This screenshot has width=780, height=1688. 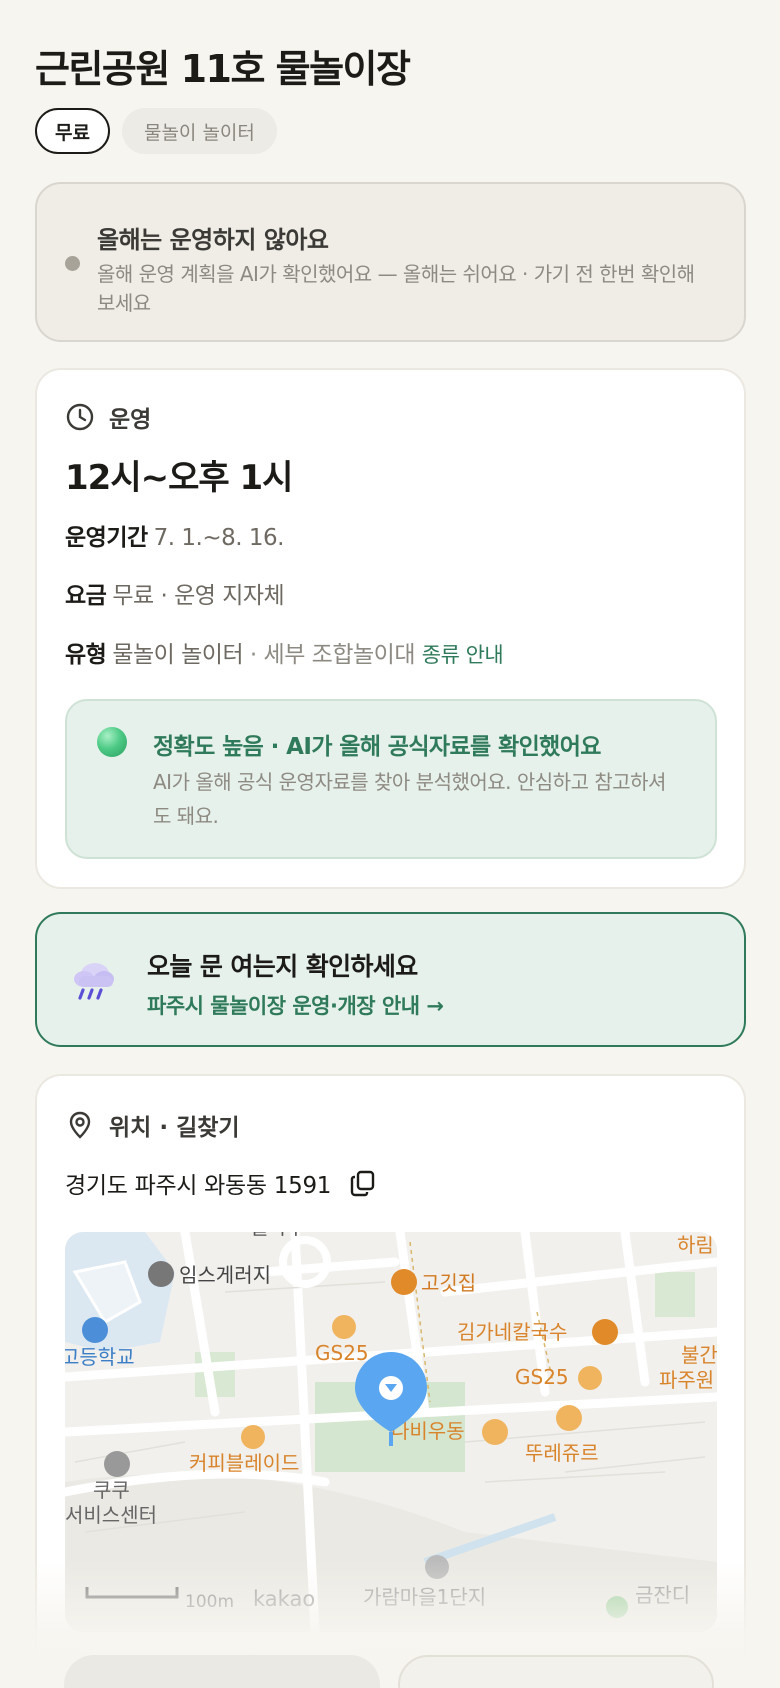 I want to click on period-value: 7. 1.~8. 16., so click(x=219, y=538).